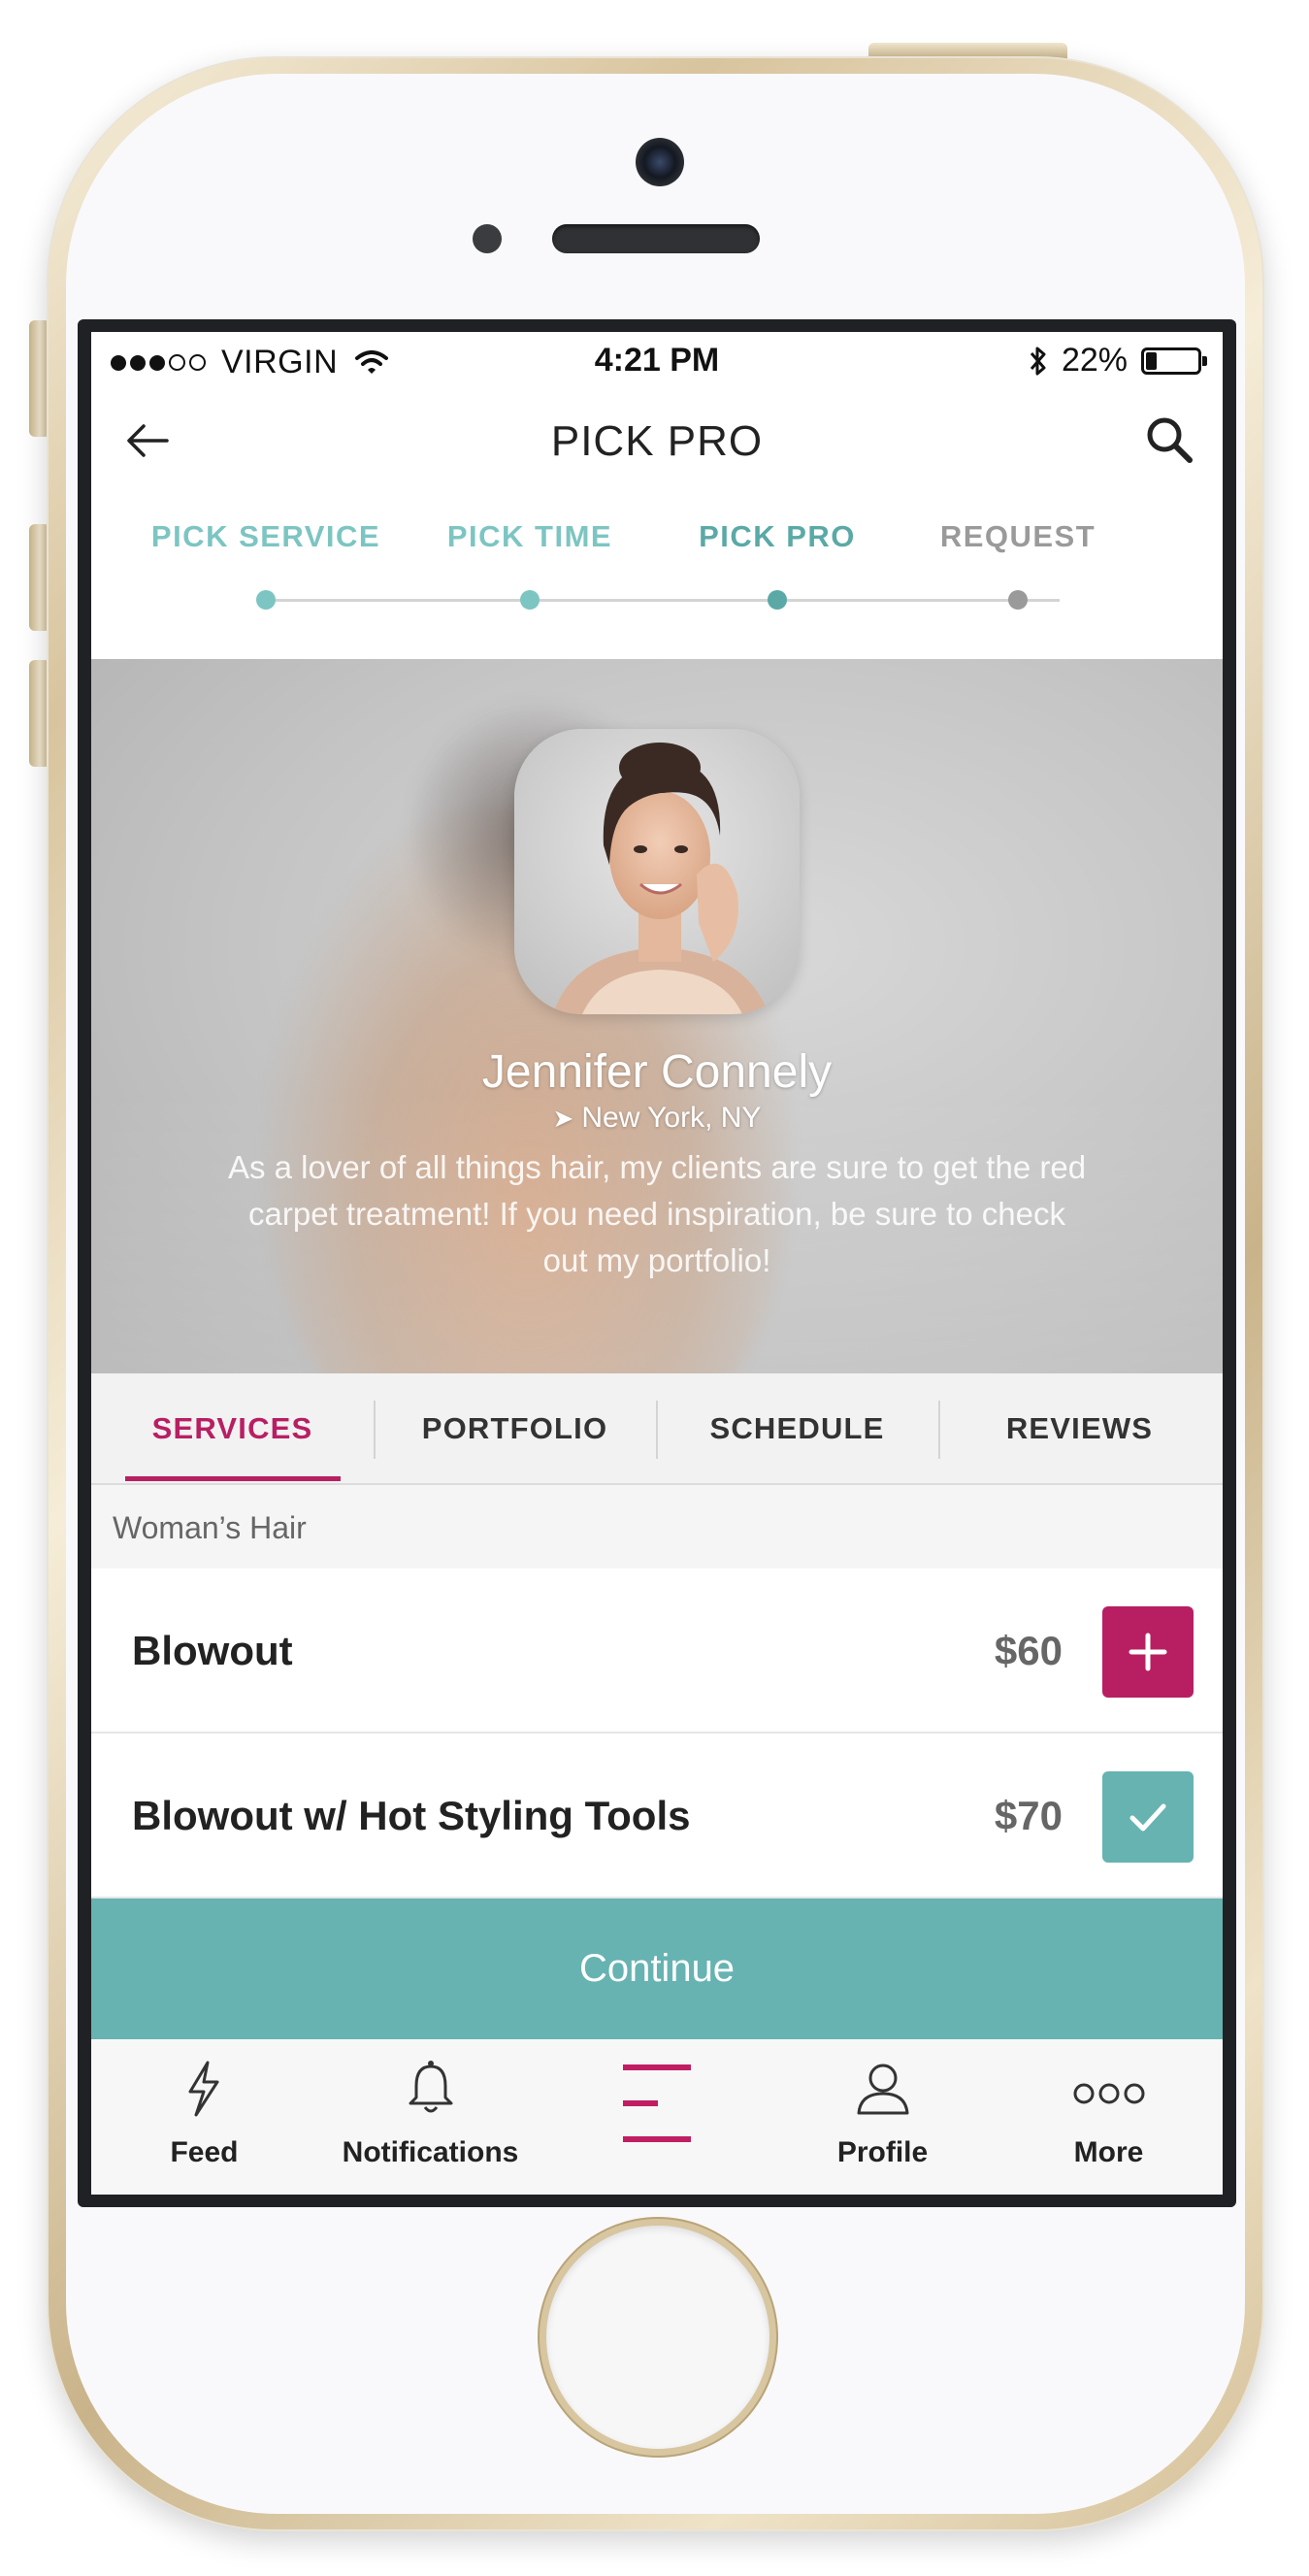 This screenshot has width=1309, height=2576. What do you see at coordinates (671, 1118) in the screenshot?
I see `location-text: New York, NY` at bounding box center [671, 1118].